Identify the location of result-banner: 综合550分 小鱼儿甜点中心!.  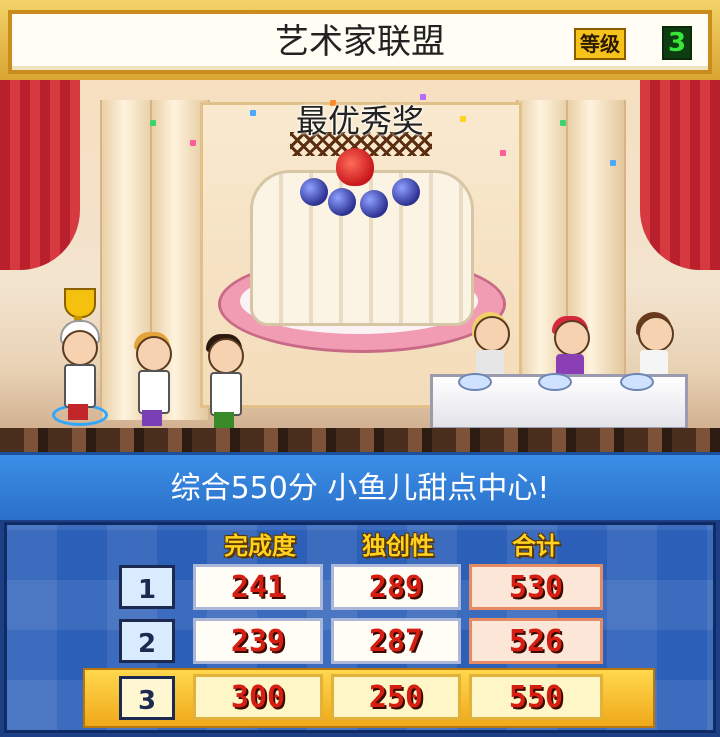
(360, 487).